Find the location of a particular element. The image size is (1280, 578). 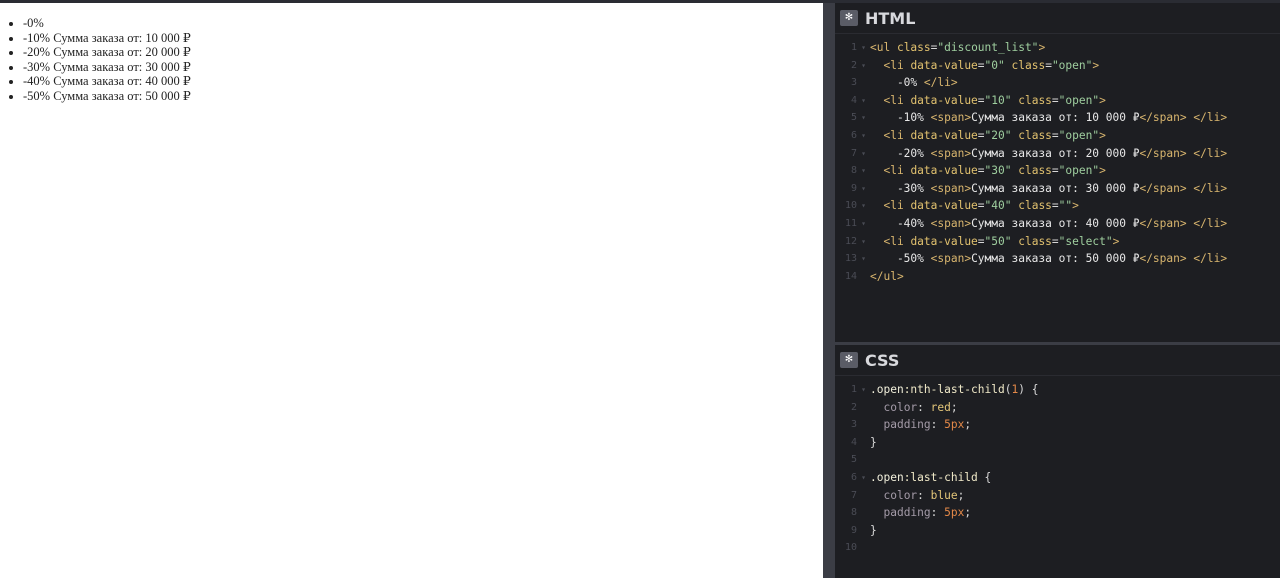

code-line: 10 is located at coordinates (1057, 548).